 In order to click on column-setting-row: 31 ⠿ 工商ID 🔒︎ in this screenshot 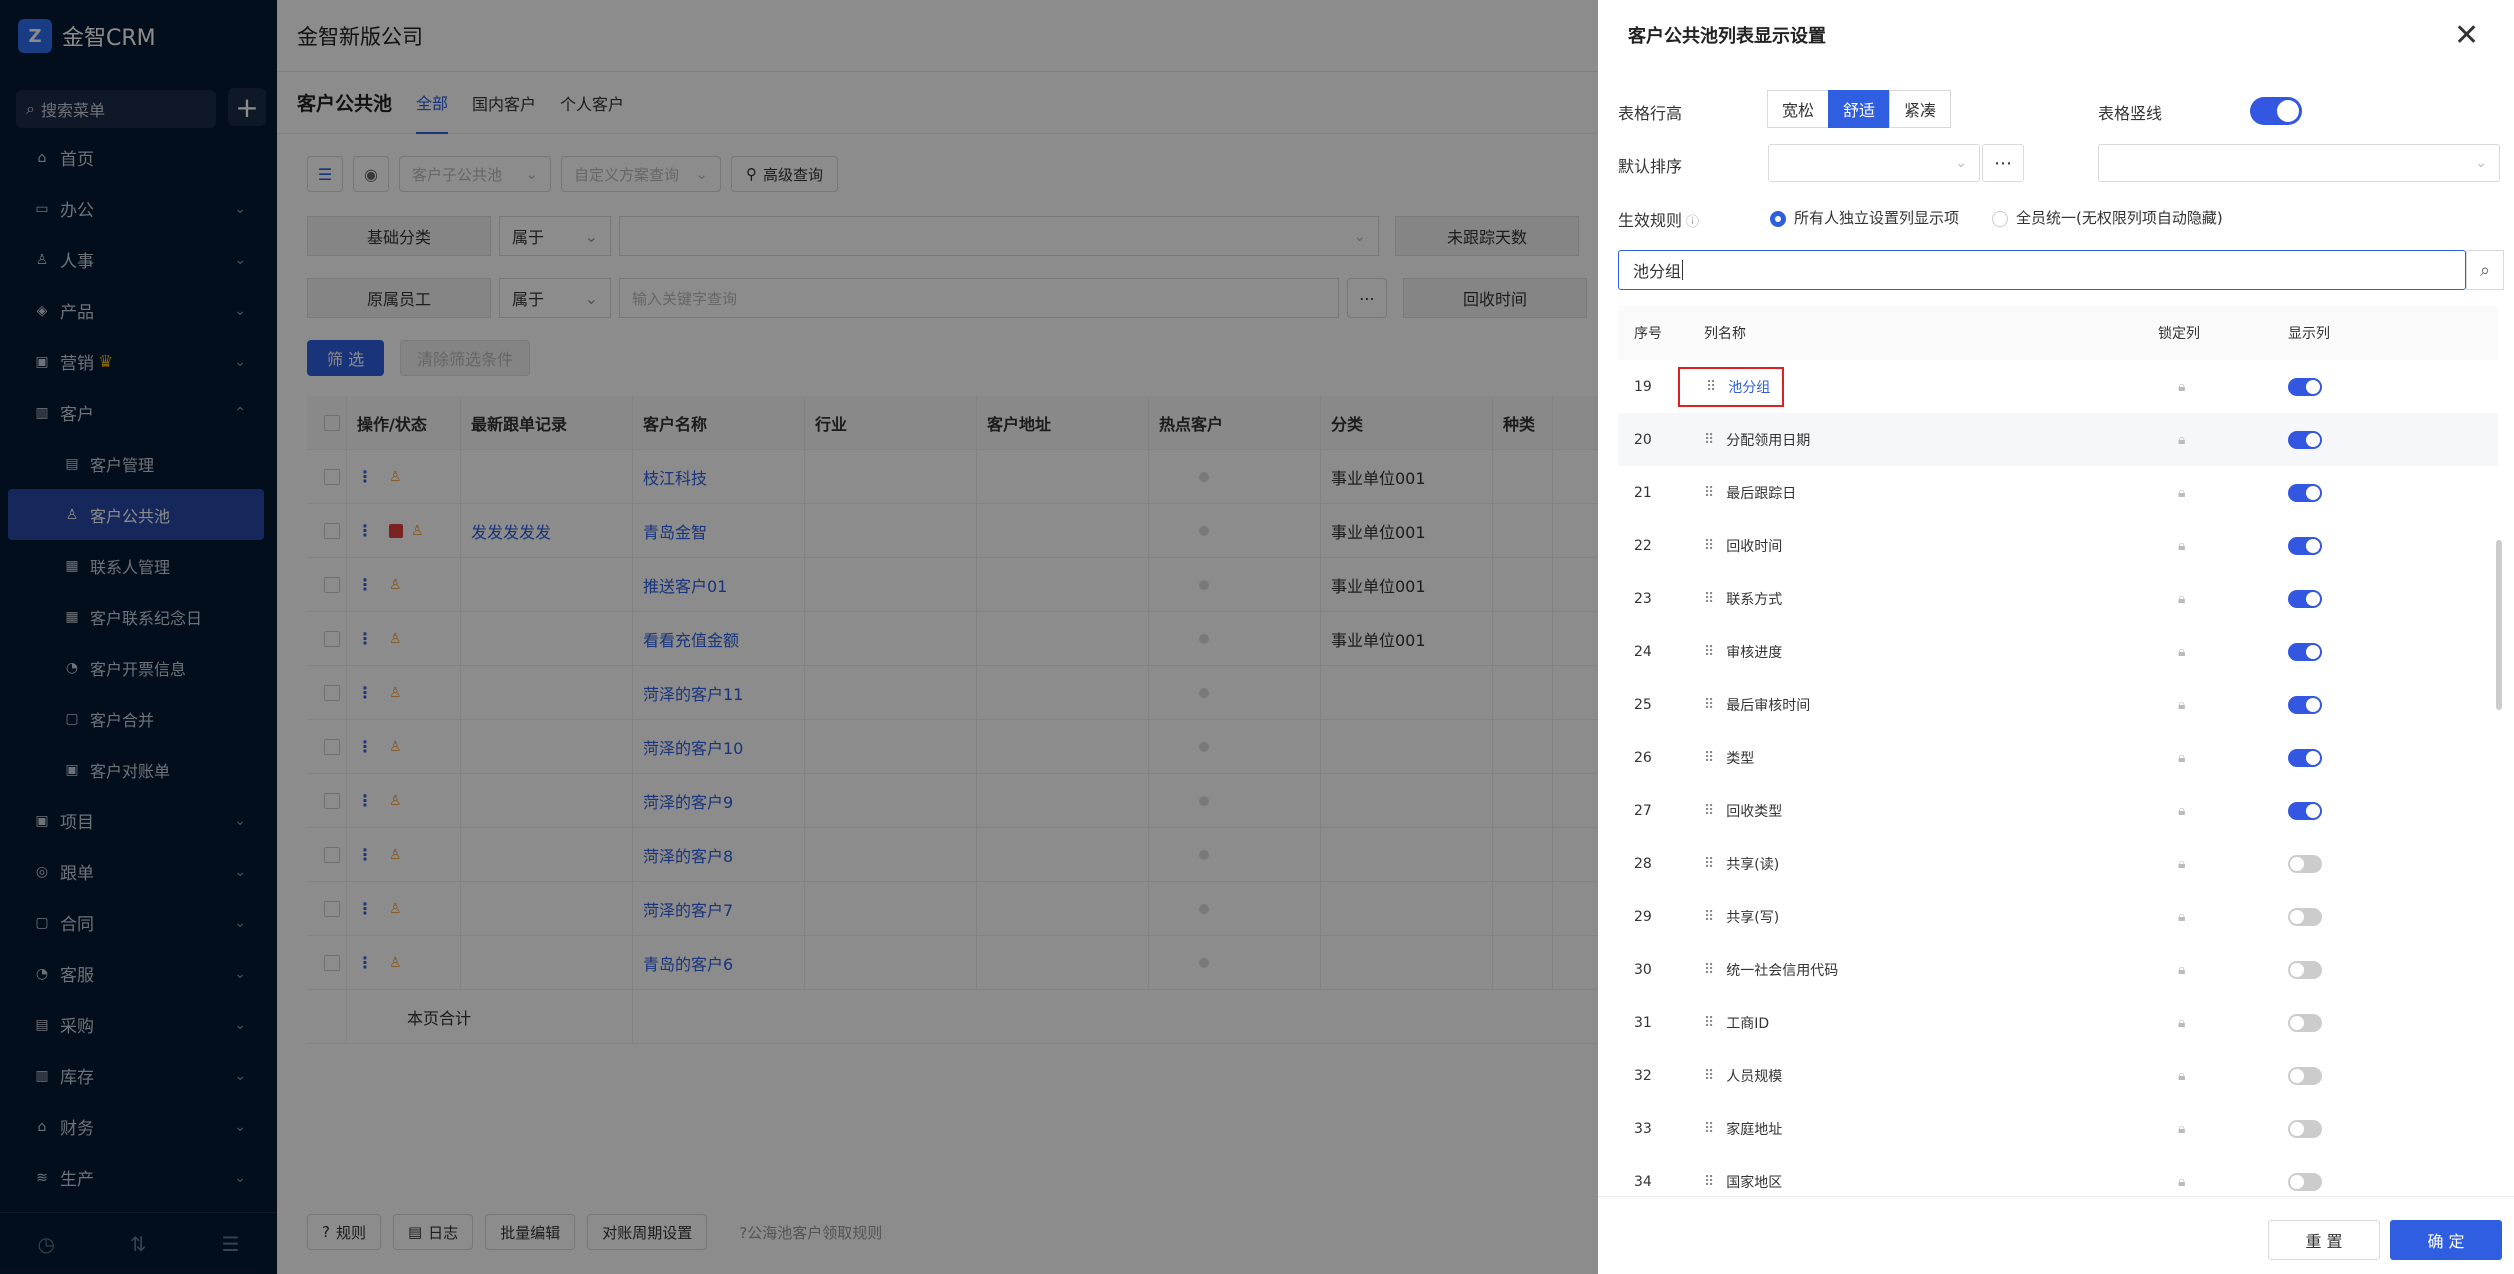, I will do `click(2058, 1022)`.